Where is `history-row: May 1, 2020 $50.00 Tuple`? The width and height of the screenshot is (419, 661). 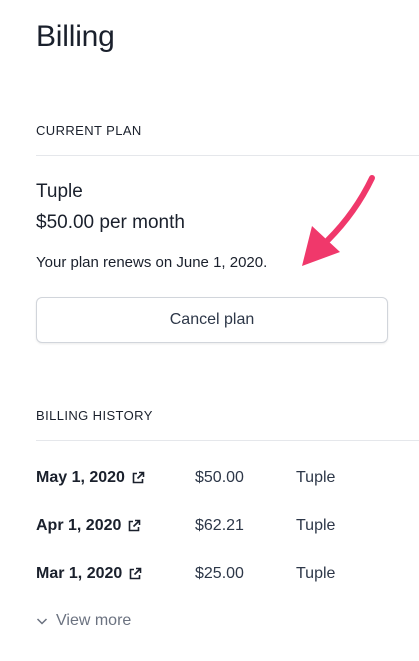 history-row: May 1, 2020 $50.00 Tuple is located at coordinates (216, 481).